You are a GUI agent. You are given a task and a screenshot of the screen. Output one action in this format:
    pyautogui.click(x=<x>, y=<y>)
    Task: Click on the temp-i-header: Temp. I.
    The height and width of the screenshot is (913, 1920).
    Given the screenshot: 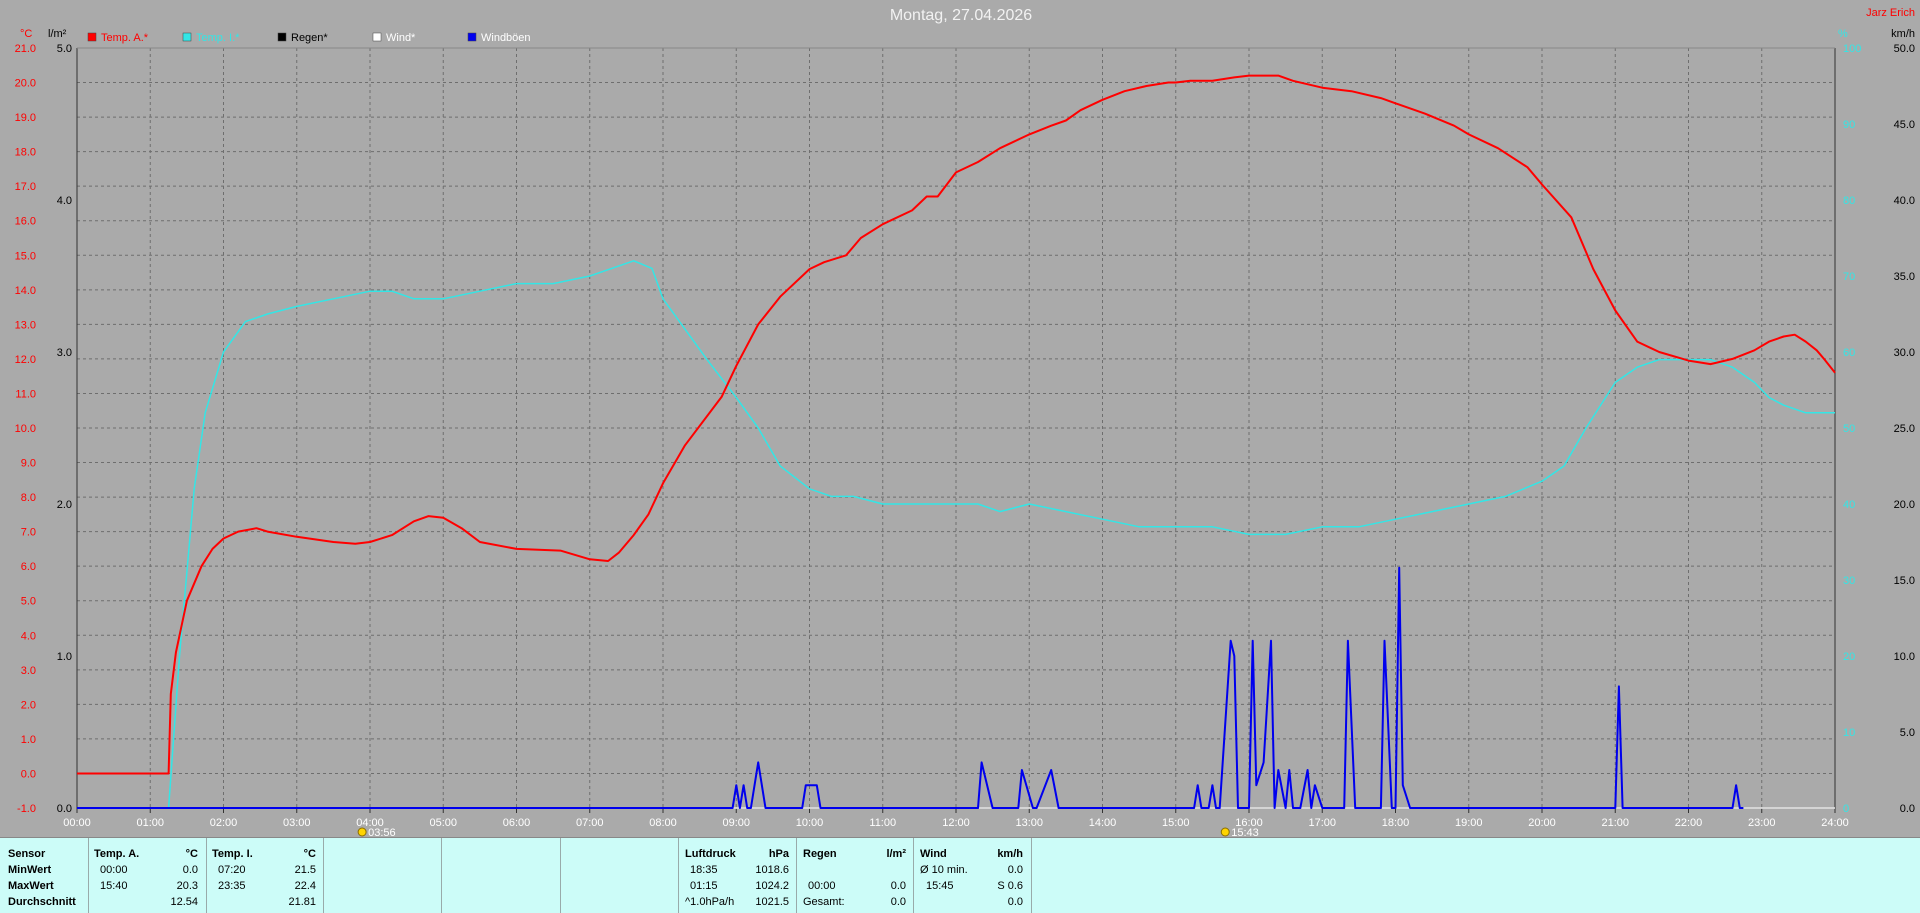 What is the action you would take?
    pyautogui.click(x=232, y=854)
    